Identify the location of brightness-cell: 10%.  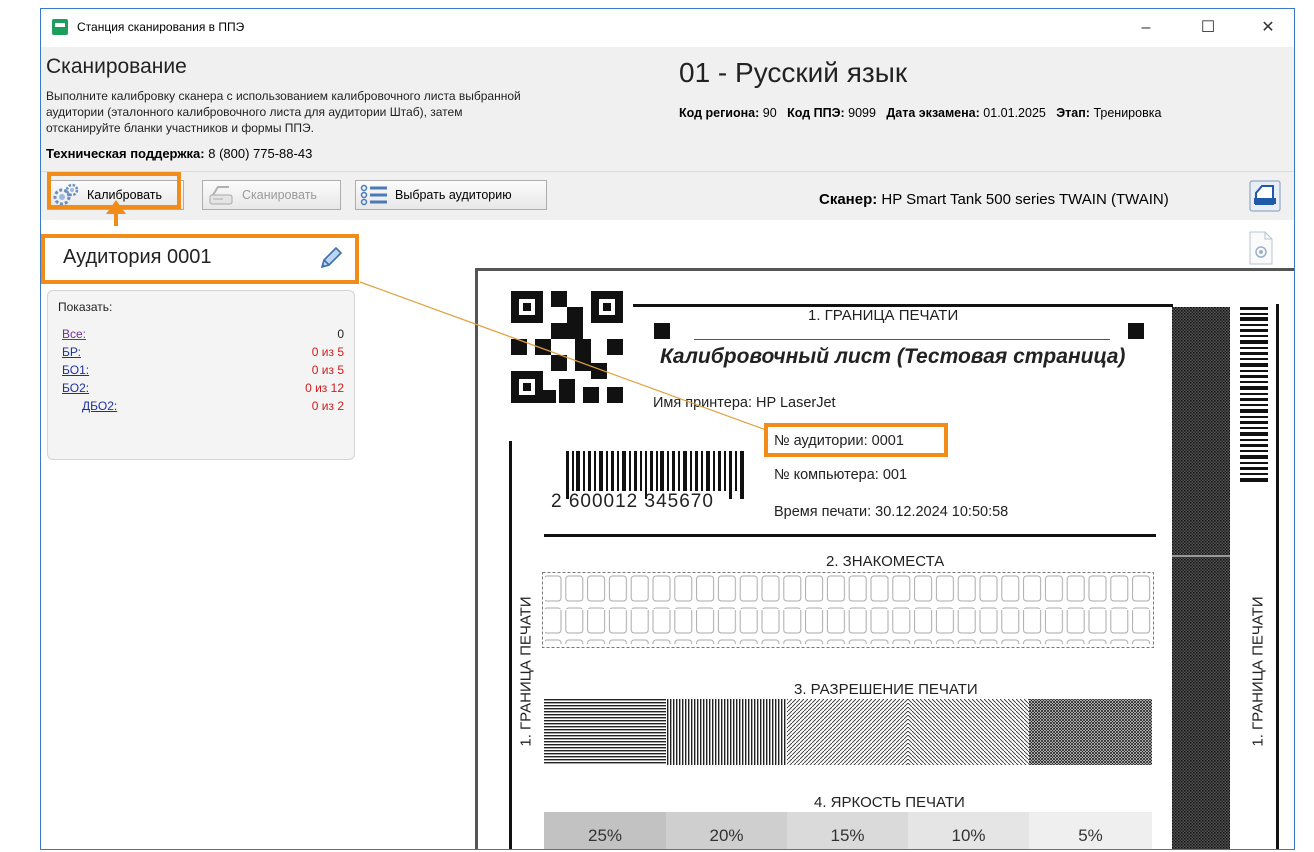
(968, 830).